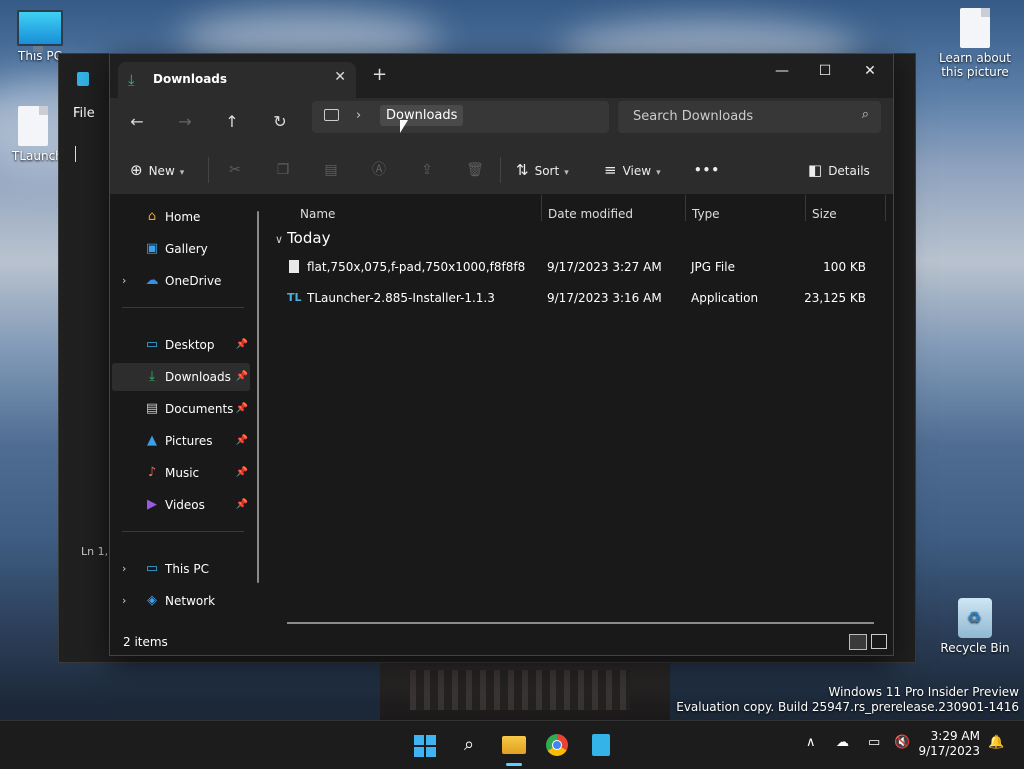 The height and width of the screenshot is (769, 1024). I want to click on sidebar-item-music: ♪ Music 📌, so click(181, 473).